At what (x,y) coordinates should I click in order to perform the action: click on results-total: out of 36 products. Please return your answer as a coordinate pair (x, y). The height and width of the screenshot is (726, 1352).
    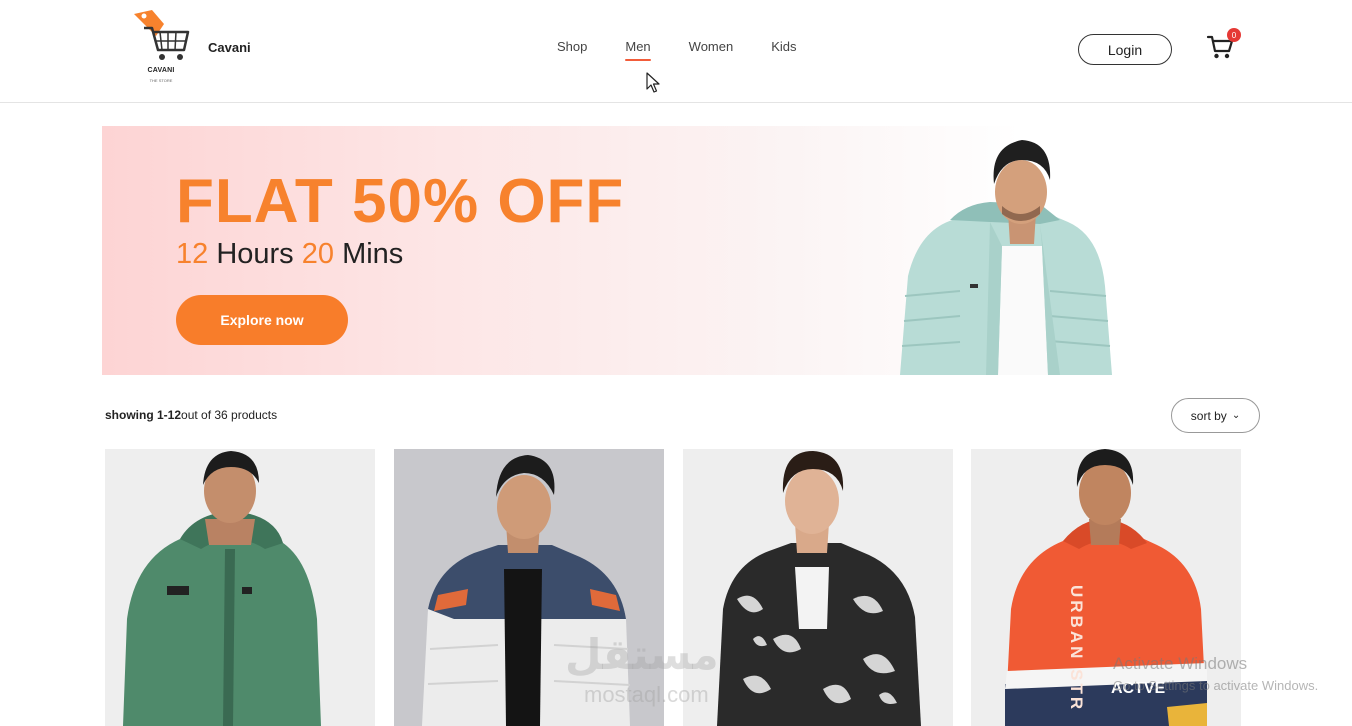
    Looking at the image, I should click on (229, 415).